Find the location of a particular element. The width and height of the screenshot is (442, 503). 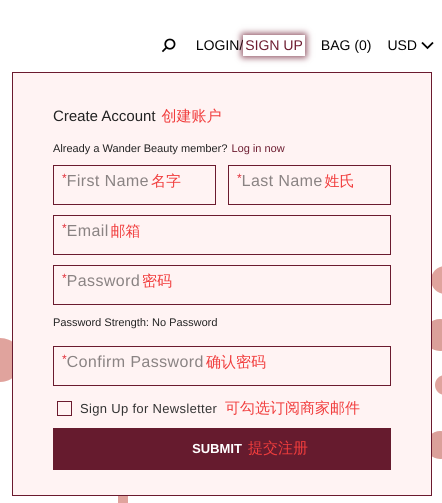

text-field: *Password 密码 is located at coordinates (222, 285).